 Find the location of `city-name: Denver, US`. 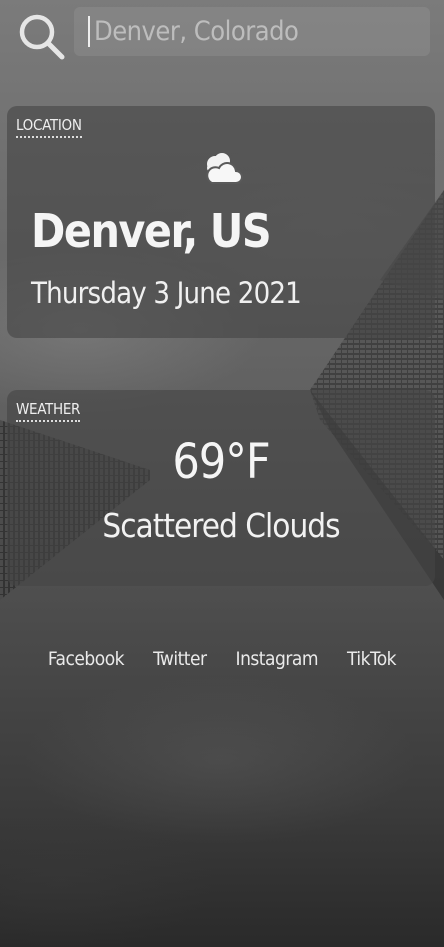

city-name: Denver, US is located at coordinates (151, 231).